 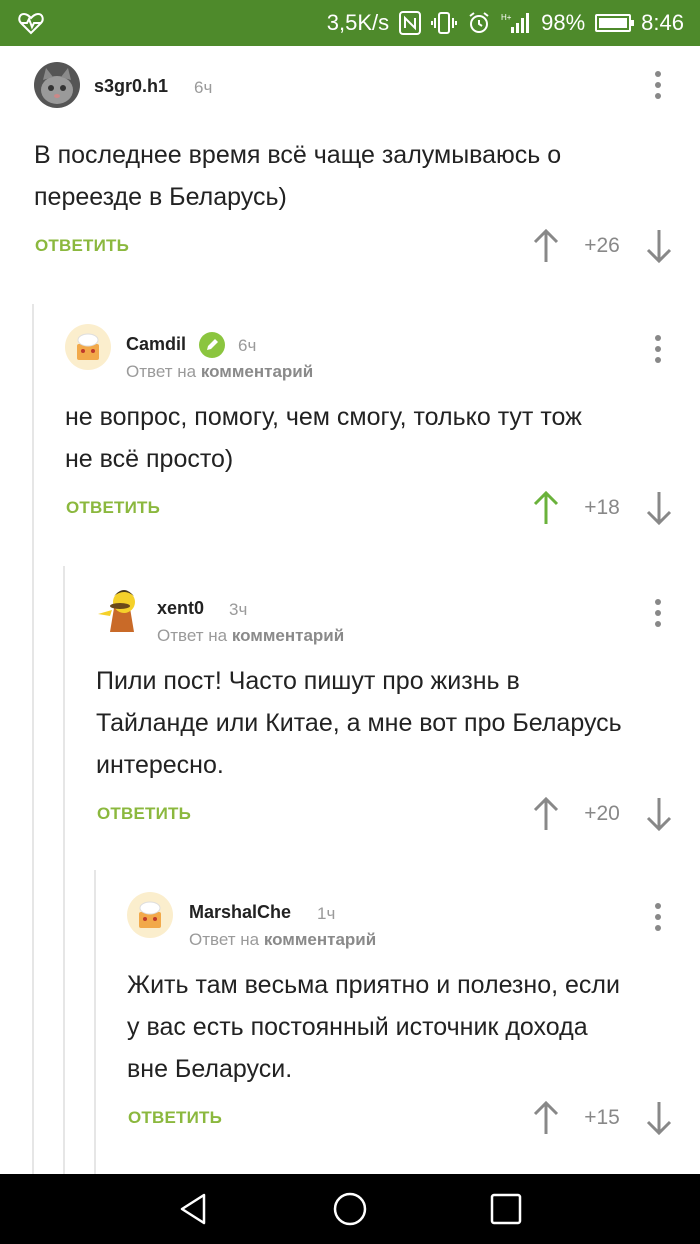 I want to click on battery-percent: 98%, so click(x=563, y=22).